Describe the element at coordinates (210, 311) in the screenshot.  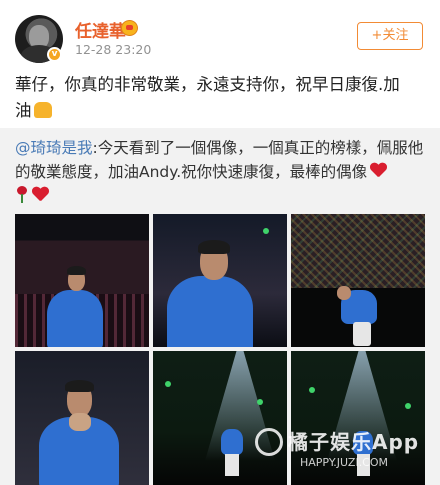
I see `photo-2-blue-jacket` at that location.